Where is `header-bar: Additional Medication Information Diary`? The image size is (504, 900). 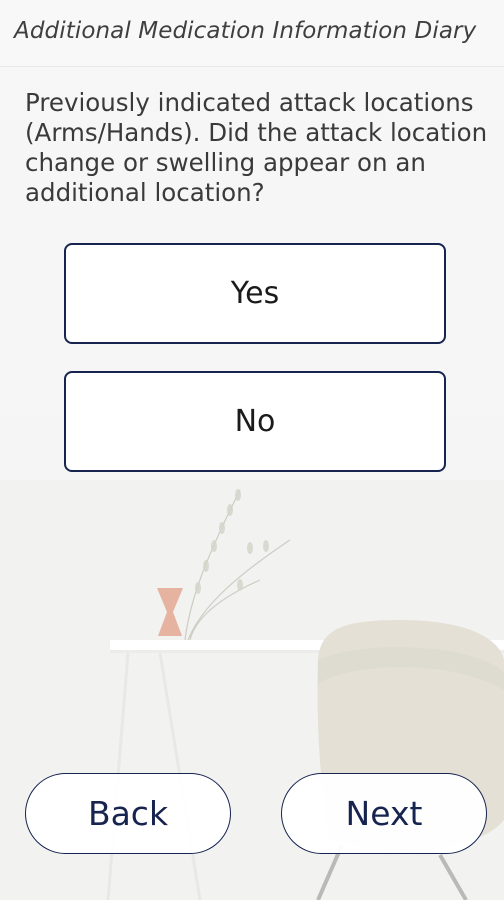
header-bar: Additional Medication Information Diary is located at coordinates (252, 33).